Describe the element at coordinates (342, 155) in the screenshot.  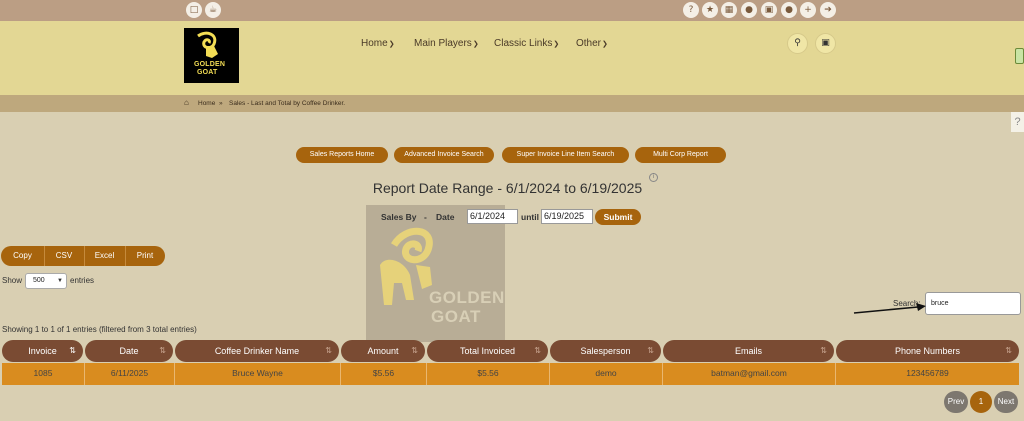
I see `sales-reports-home-button: Sales Reports Home` at that location.